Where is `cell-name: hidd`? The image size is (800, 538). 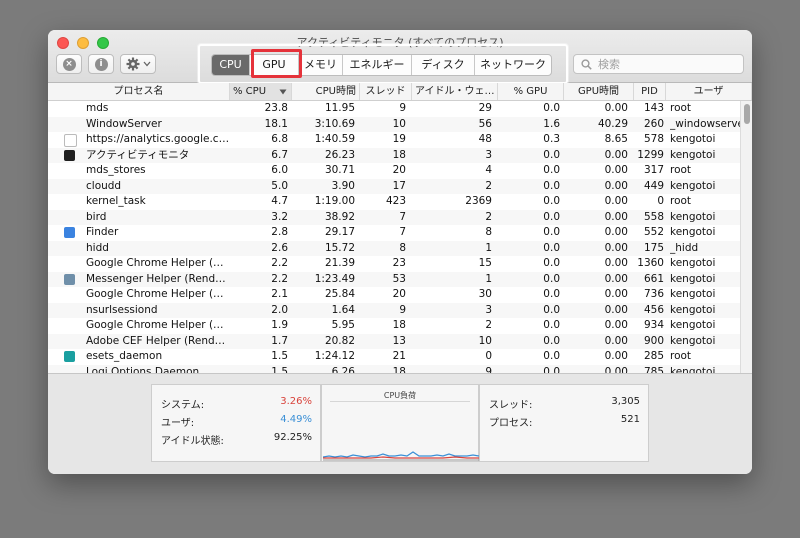 cell-name: hidd is located at coordinates (97, 247).